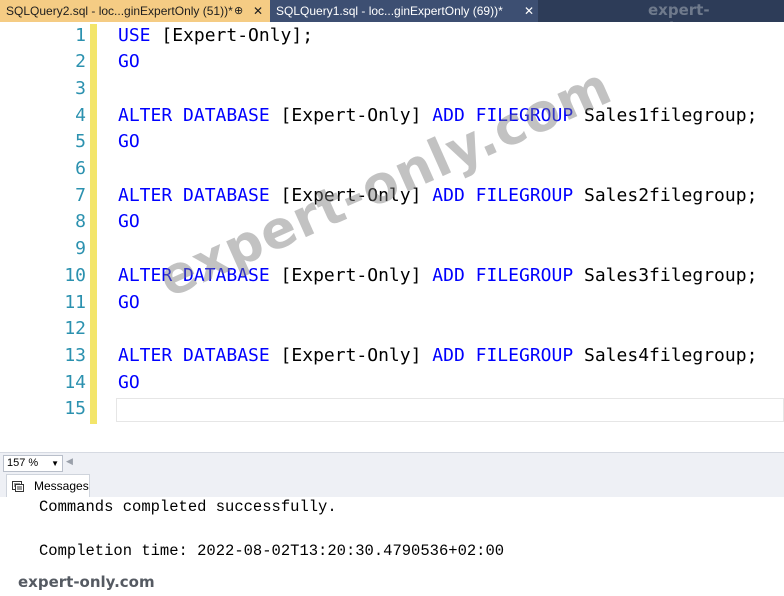 This screenshot has height=596, width=784. I want to click on line-number: 3, so click(80, 88).